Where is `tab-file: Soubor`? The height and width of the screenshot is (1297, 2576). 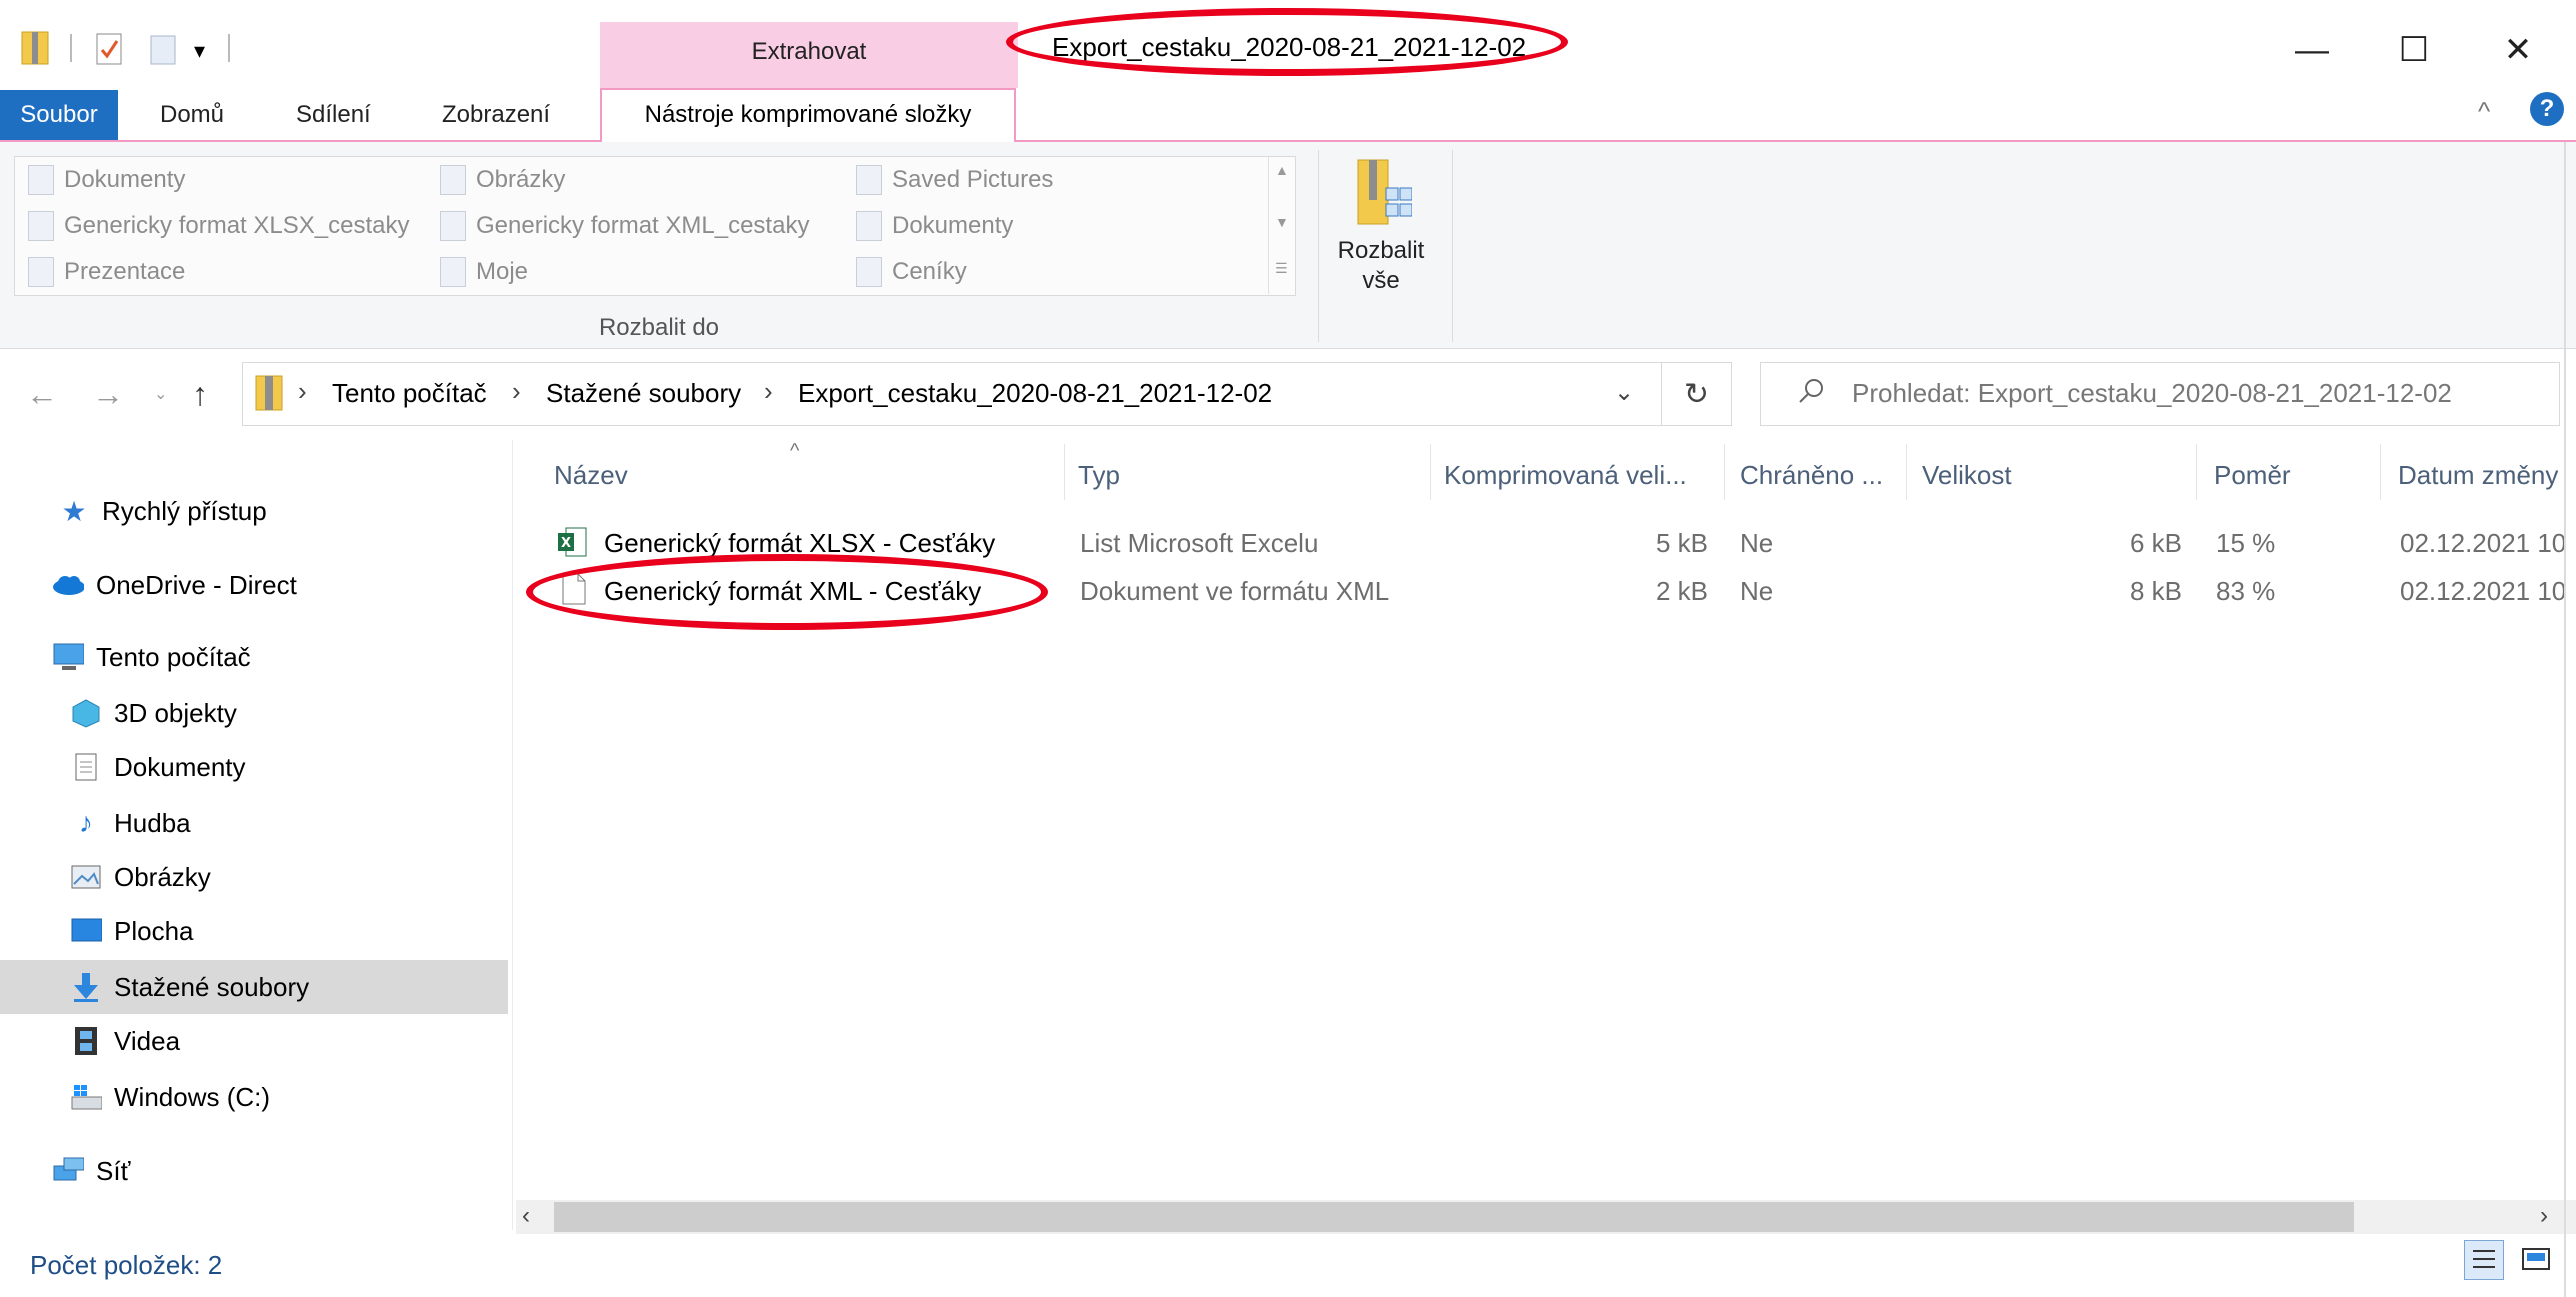
tab-file: Soubor is located at coordinates (59, 115).